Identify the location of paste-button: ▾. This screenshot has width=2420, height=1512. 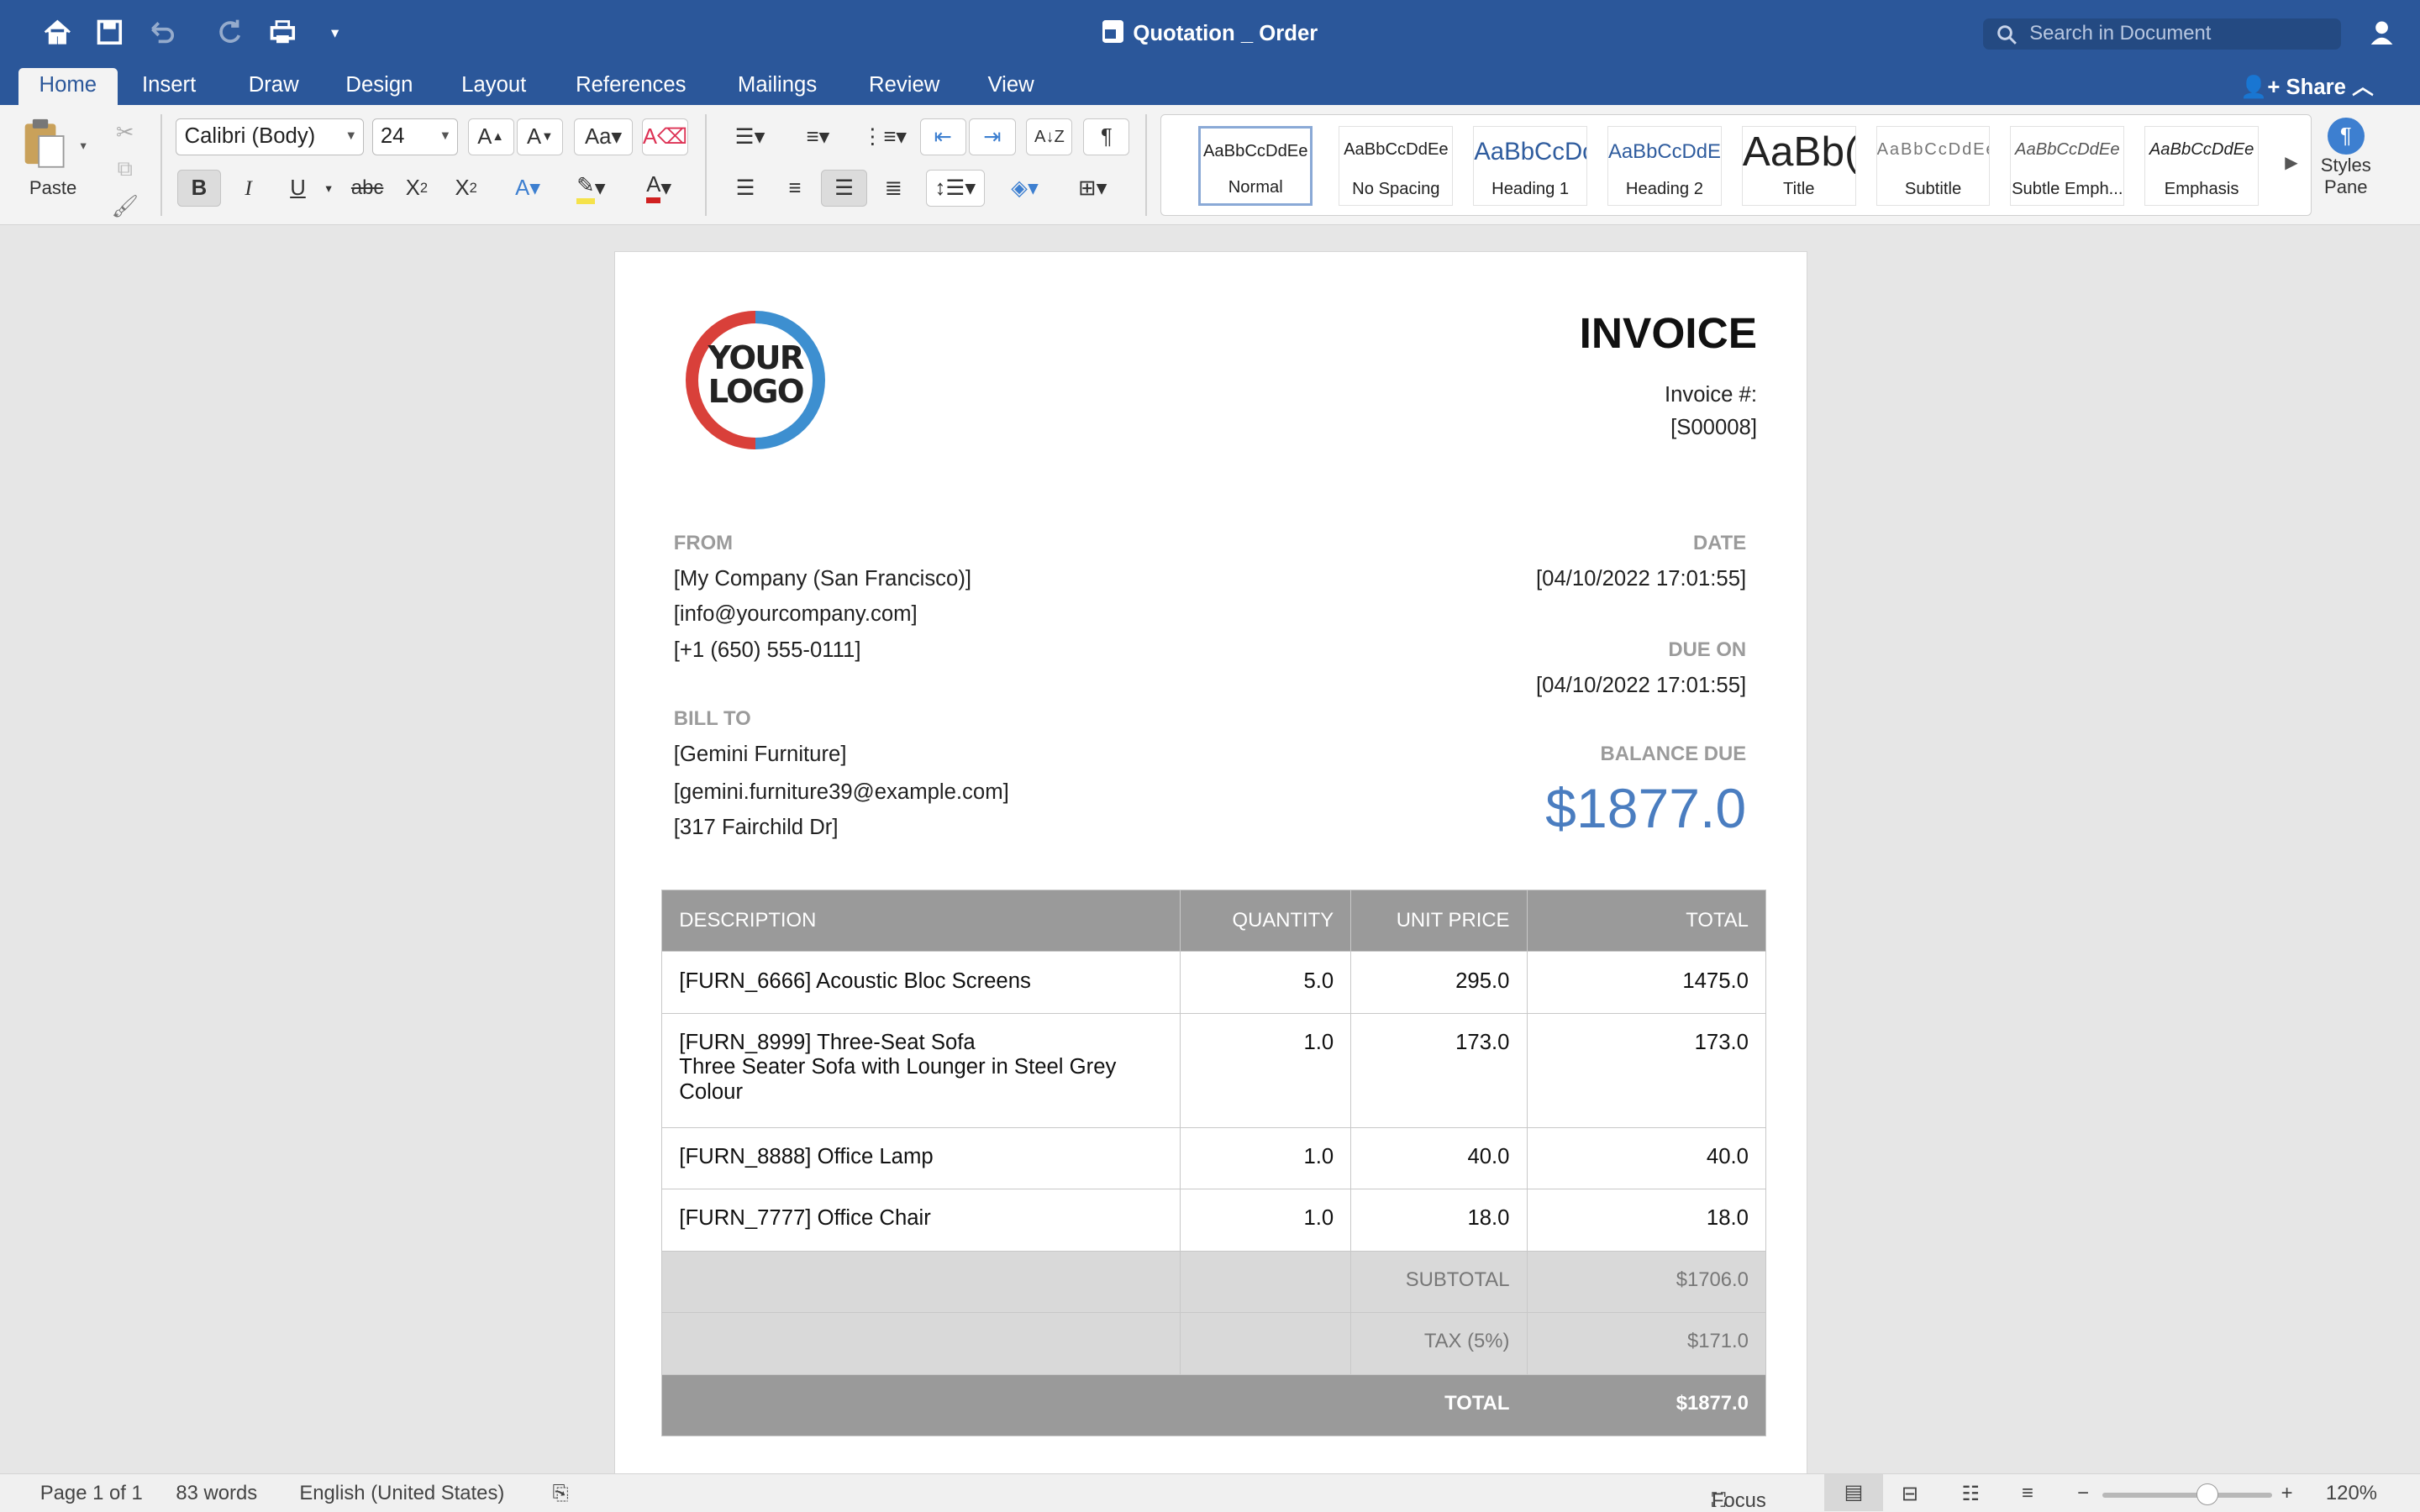
(57, 150).